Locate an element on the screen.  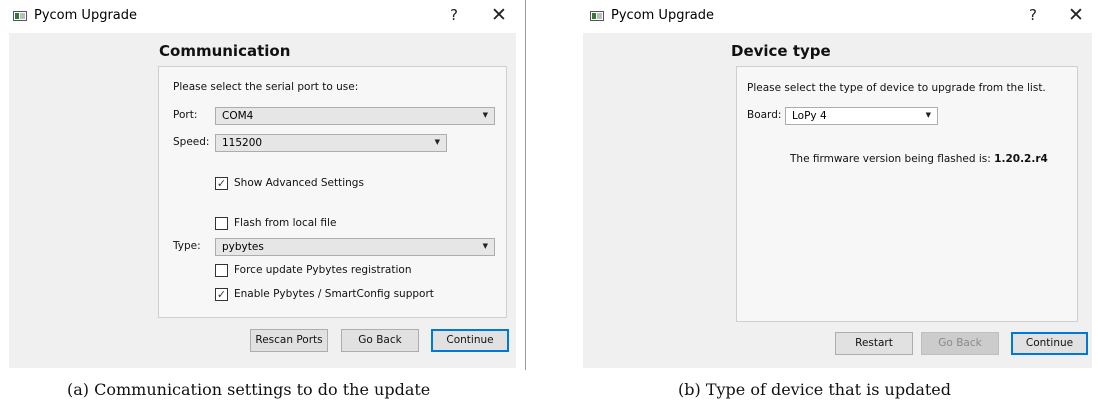
port-value: COM4 is located at coordinates (238, 116).